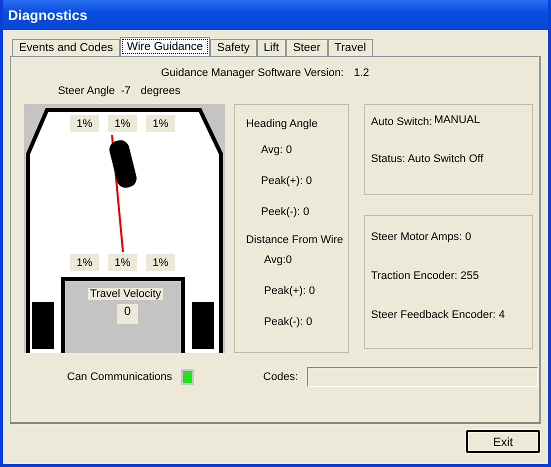  What do you see at coordinates (280, 377) in the screenshot?
I see `codes-label: Codes:` at bounding box center [280, 377].